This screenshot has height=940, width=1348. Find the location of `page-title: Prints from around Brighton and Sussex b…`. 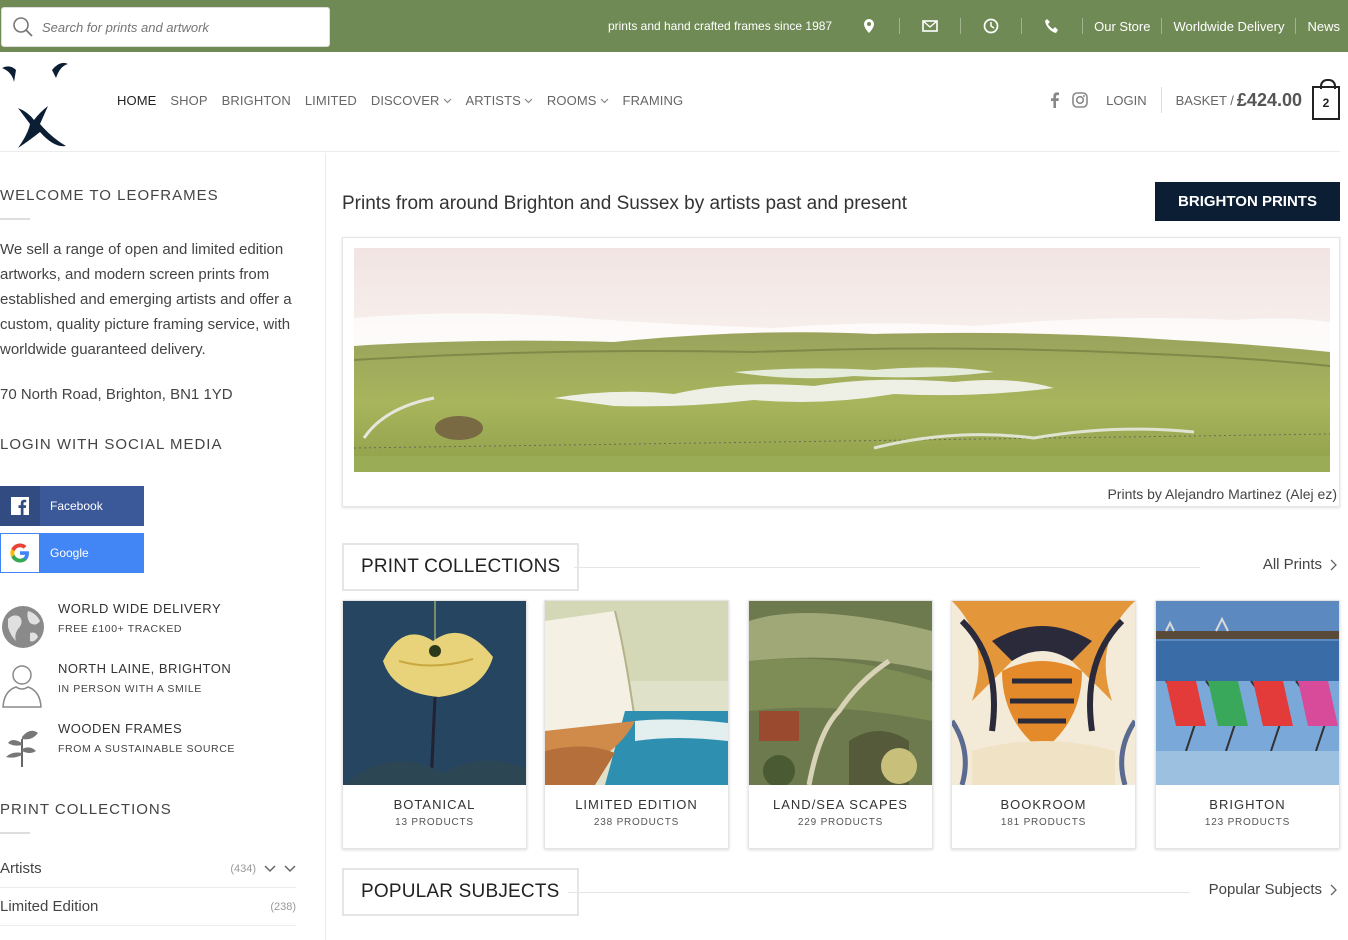

page-title: Prints from around Brighton and Sussex b… is located at coordinates (625, 203).